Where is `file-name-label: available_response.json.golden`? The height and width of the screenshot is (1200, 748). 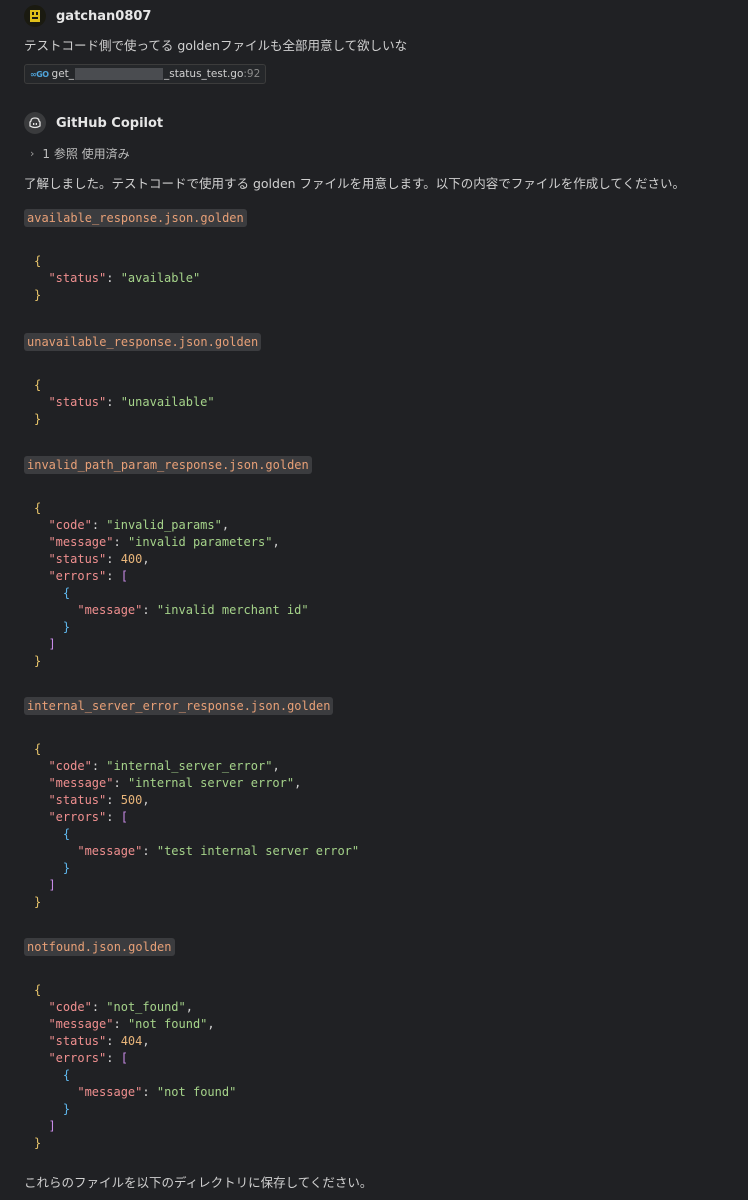 file-name-label: available_response.json.golden is located at coordinates (135, 218).